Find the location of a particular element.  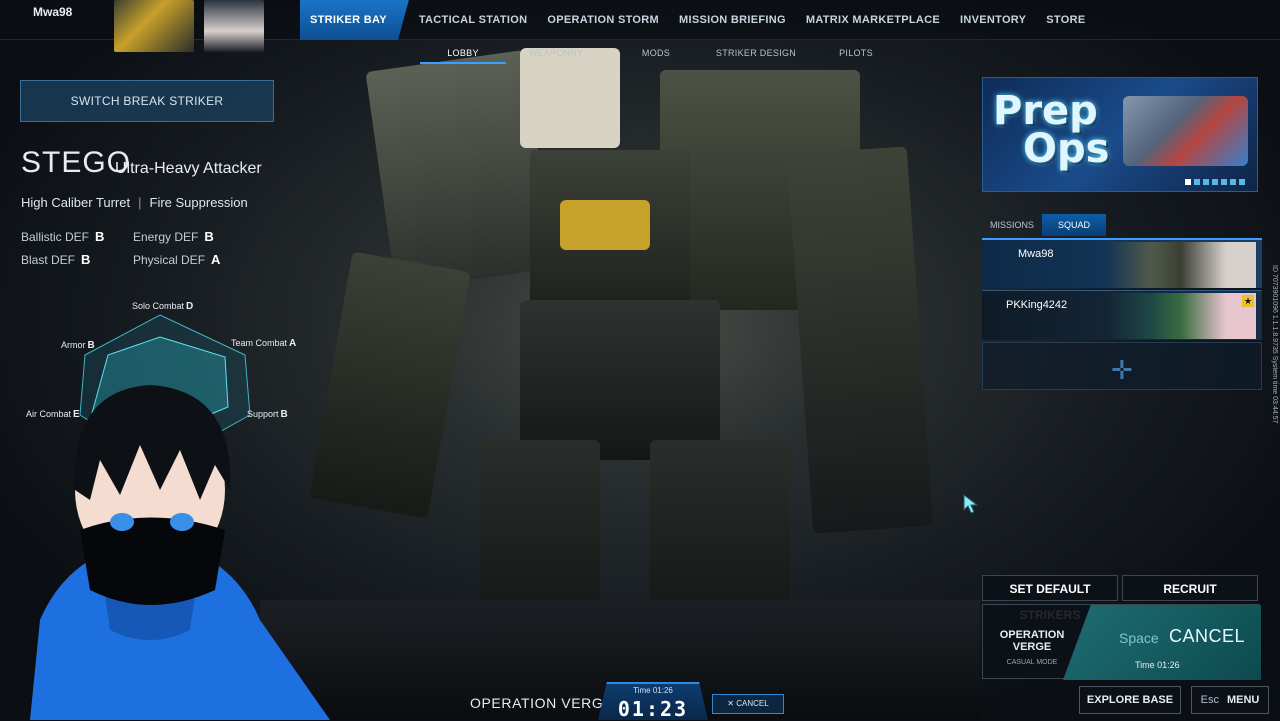

menu-label: MENU is located at coordinates (1243, 700).